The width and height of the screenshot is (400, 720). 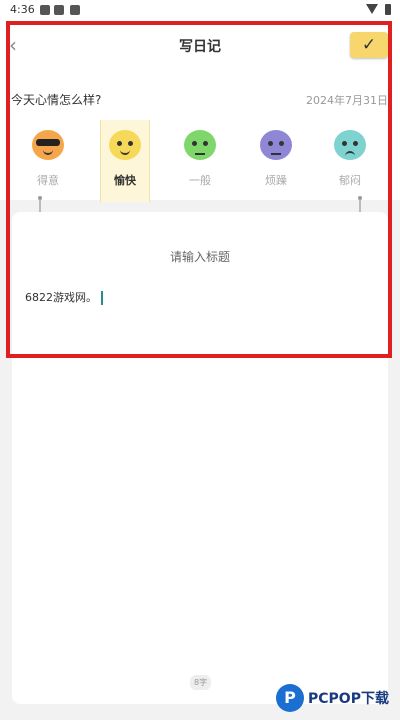 What do you see at coordinates (201, 682) in the screenshot?
I see `char-count-badge: 8字` at bounding box center [201, 682].